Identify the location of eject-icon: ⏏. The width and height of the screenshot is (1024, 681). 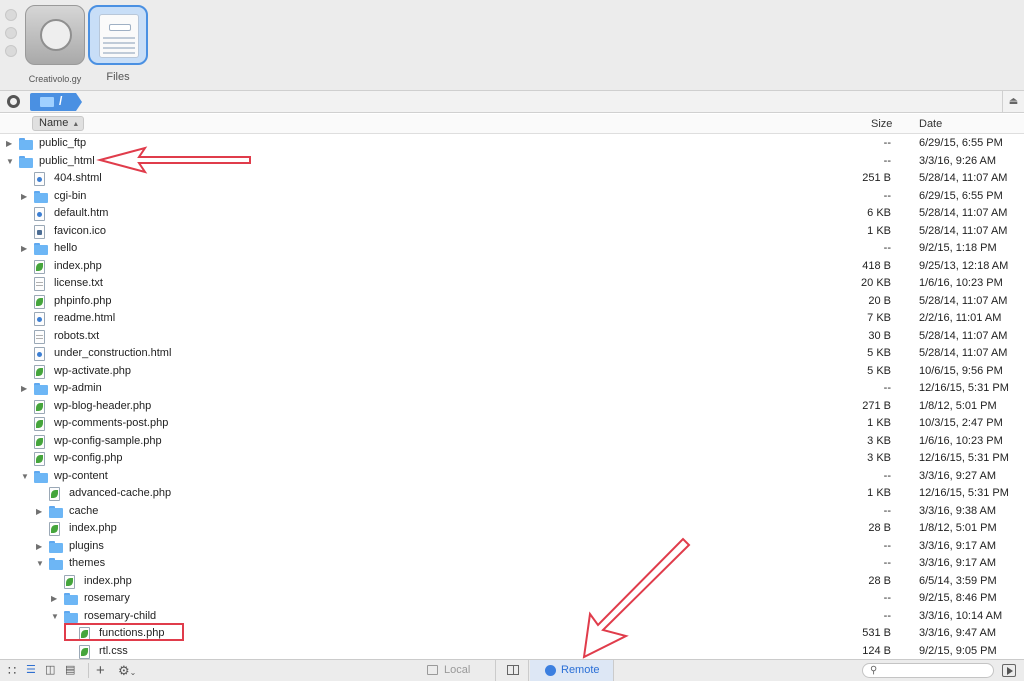
(1013, 101).